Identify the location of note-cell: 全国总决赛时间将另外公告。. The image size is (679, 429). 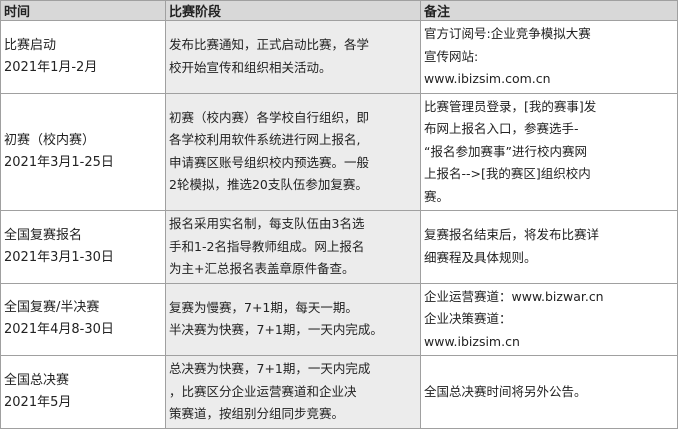
(549, 392).